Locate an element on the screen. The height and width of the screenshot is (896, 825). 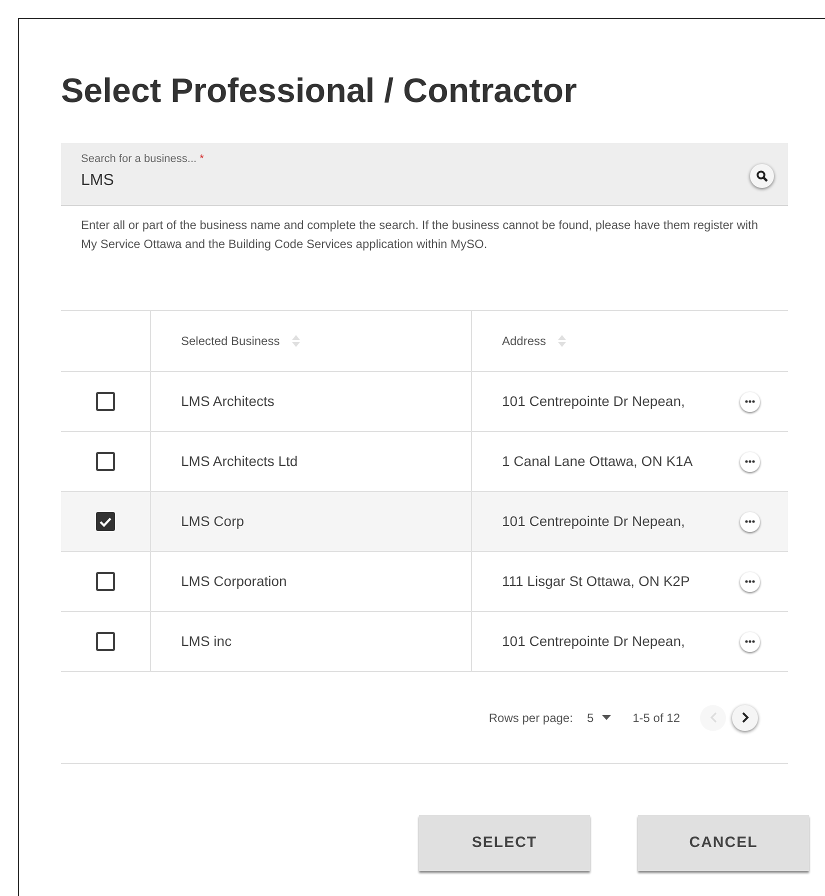
column-header: Selected Business is located at coordinates (311, 341).